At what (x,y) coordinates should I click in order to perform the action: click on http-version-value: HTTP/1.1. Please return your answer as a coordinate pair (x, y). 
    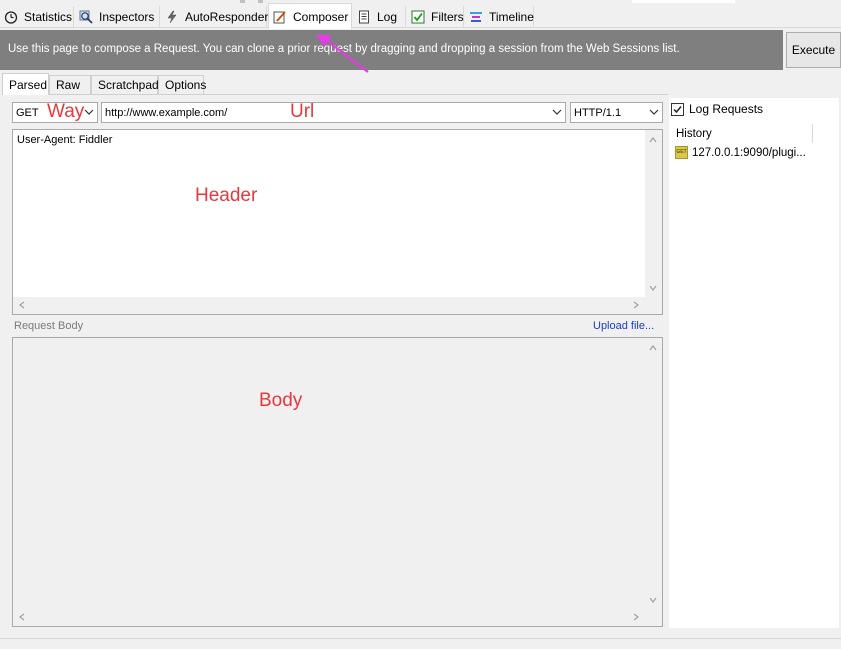
    Looking at the image, I should click on (598, 112).